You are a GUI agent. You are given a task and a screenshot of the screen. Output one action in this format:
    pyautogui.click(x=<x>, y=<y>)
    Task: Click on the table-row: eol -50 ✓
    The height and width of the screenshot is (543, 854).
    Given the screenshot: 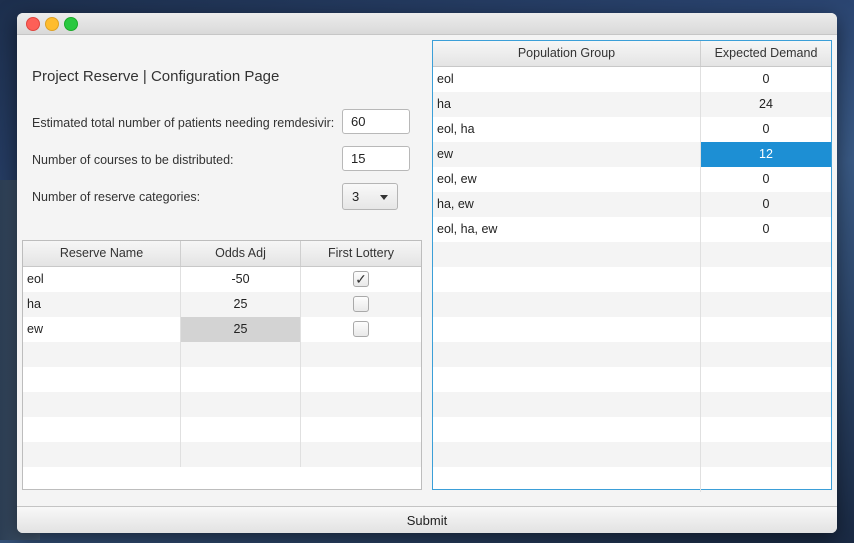 What is the action you would take?
    pyautogui.click(x=222, y=279)
    